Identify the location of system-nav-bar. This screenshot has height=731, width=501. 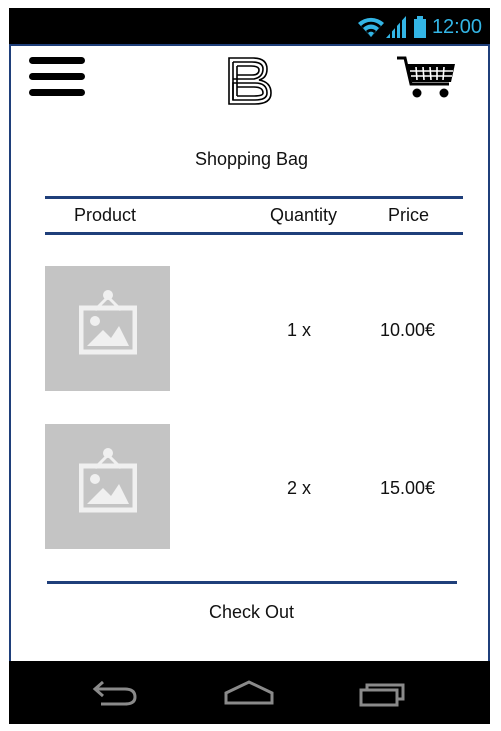
(249, 692).